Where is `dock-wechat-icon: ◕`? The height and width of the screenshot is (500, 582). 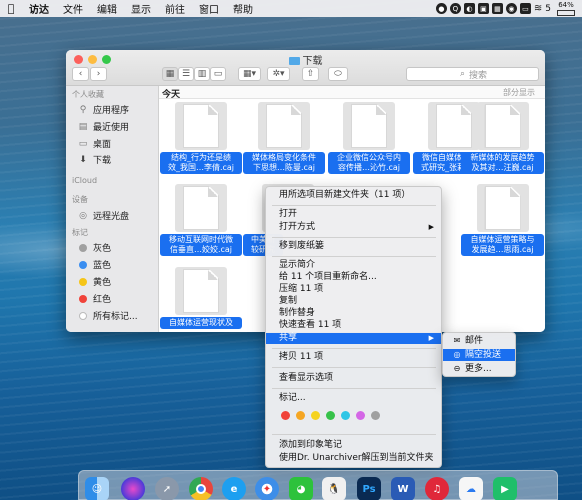 dock-wechat-icon: ◕ is located at coordinates (301, 488).